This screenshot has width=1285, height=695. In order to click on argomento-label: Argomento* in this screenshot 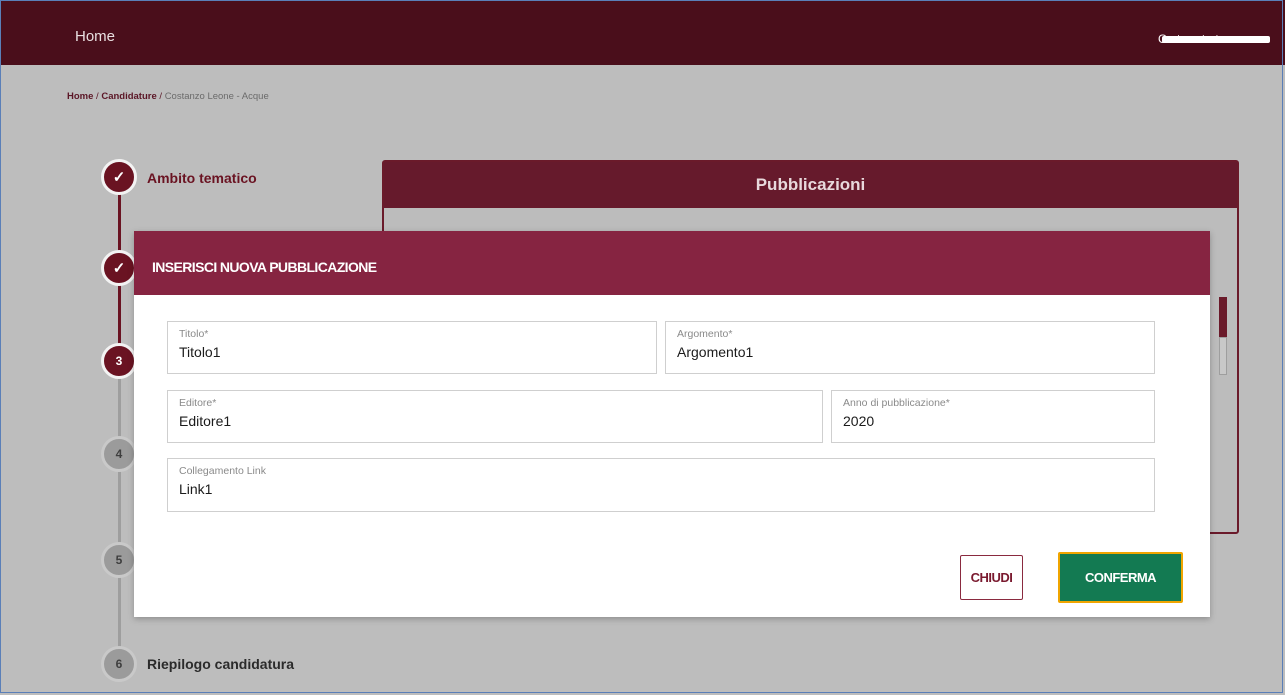, I will do `click(705, 334)`.